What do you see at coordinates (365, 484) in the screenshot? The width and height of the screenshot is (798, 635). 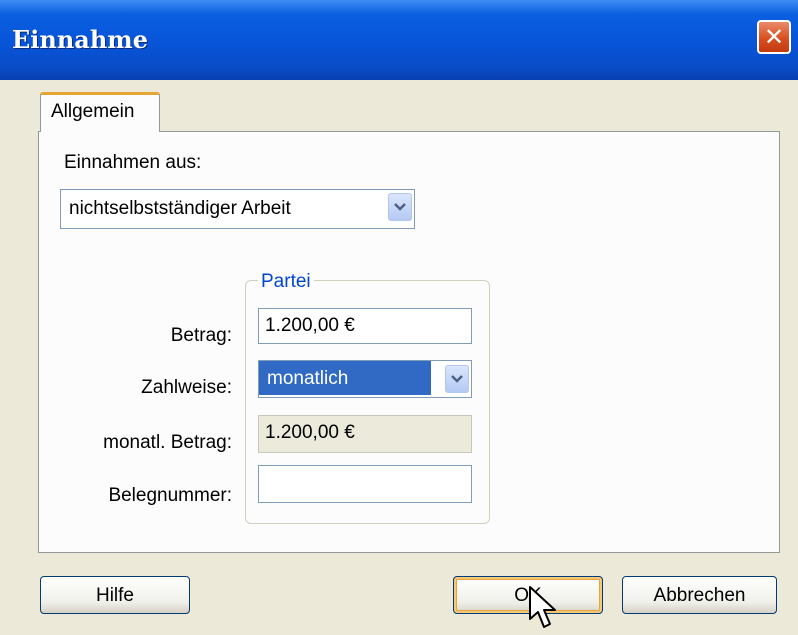 I see `receipt-input` at bounding box center [365, 484].